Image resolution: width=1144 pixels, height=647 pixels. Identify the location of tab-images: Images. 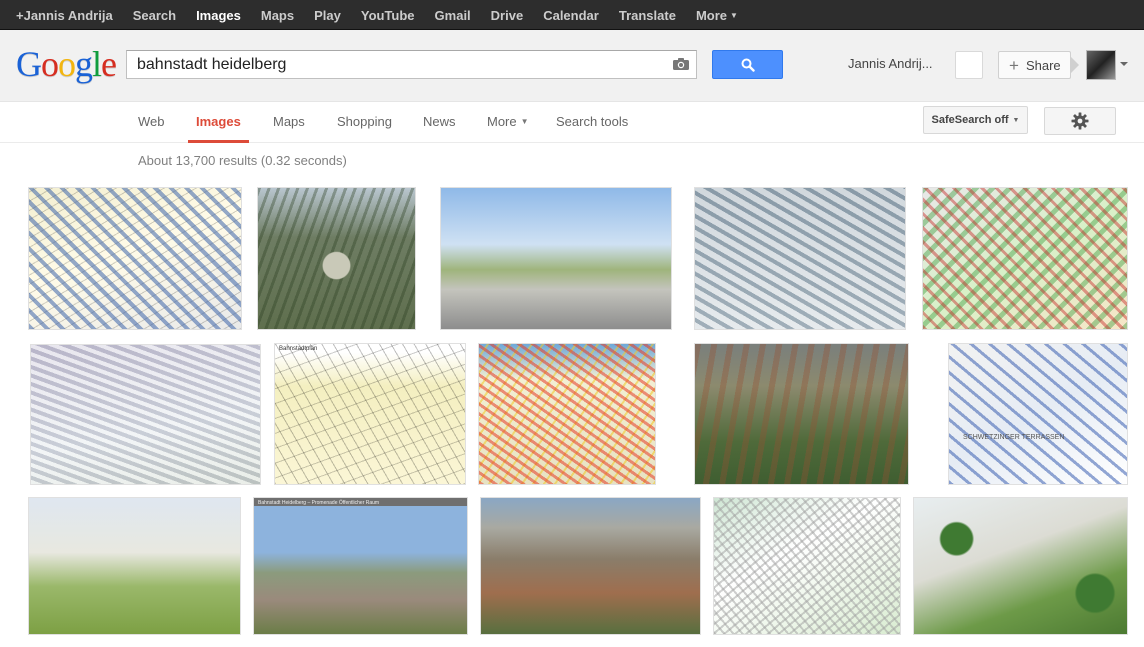
(218, 122).